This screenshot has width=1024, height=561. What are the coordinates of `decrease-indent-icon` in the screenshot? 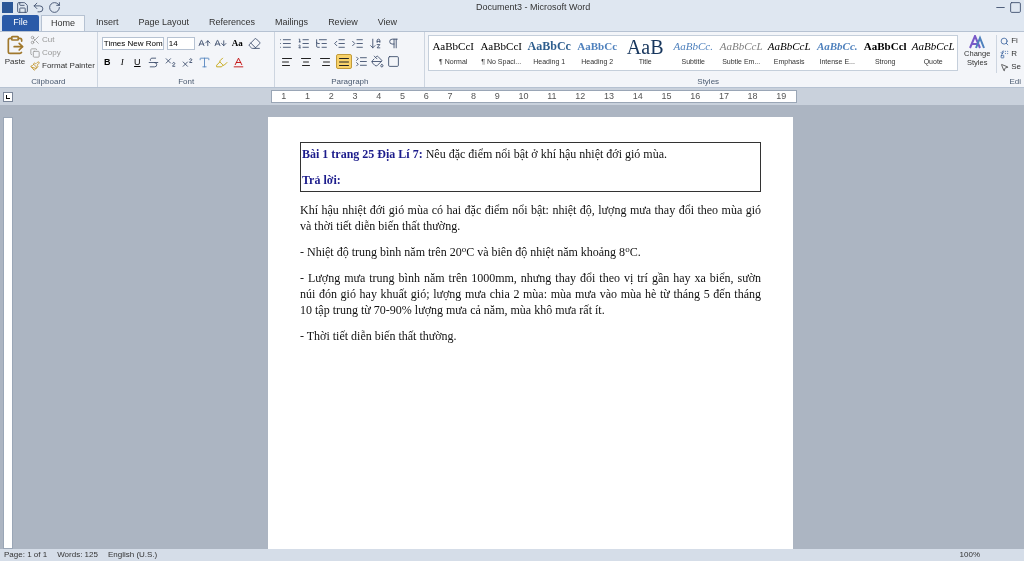 It's located at (340, 43).